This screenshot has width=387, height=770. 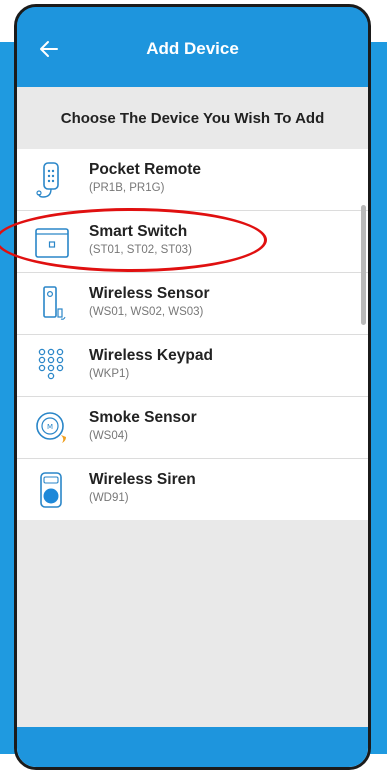 I want to click on device-row-pocket-remote: Pocket Remote (PR1B, PR1G), so click(x=192, y=179).